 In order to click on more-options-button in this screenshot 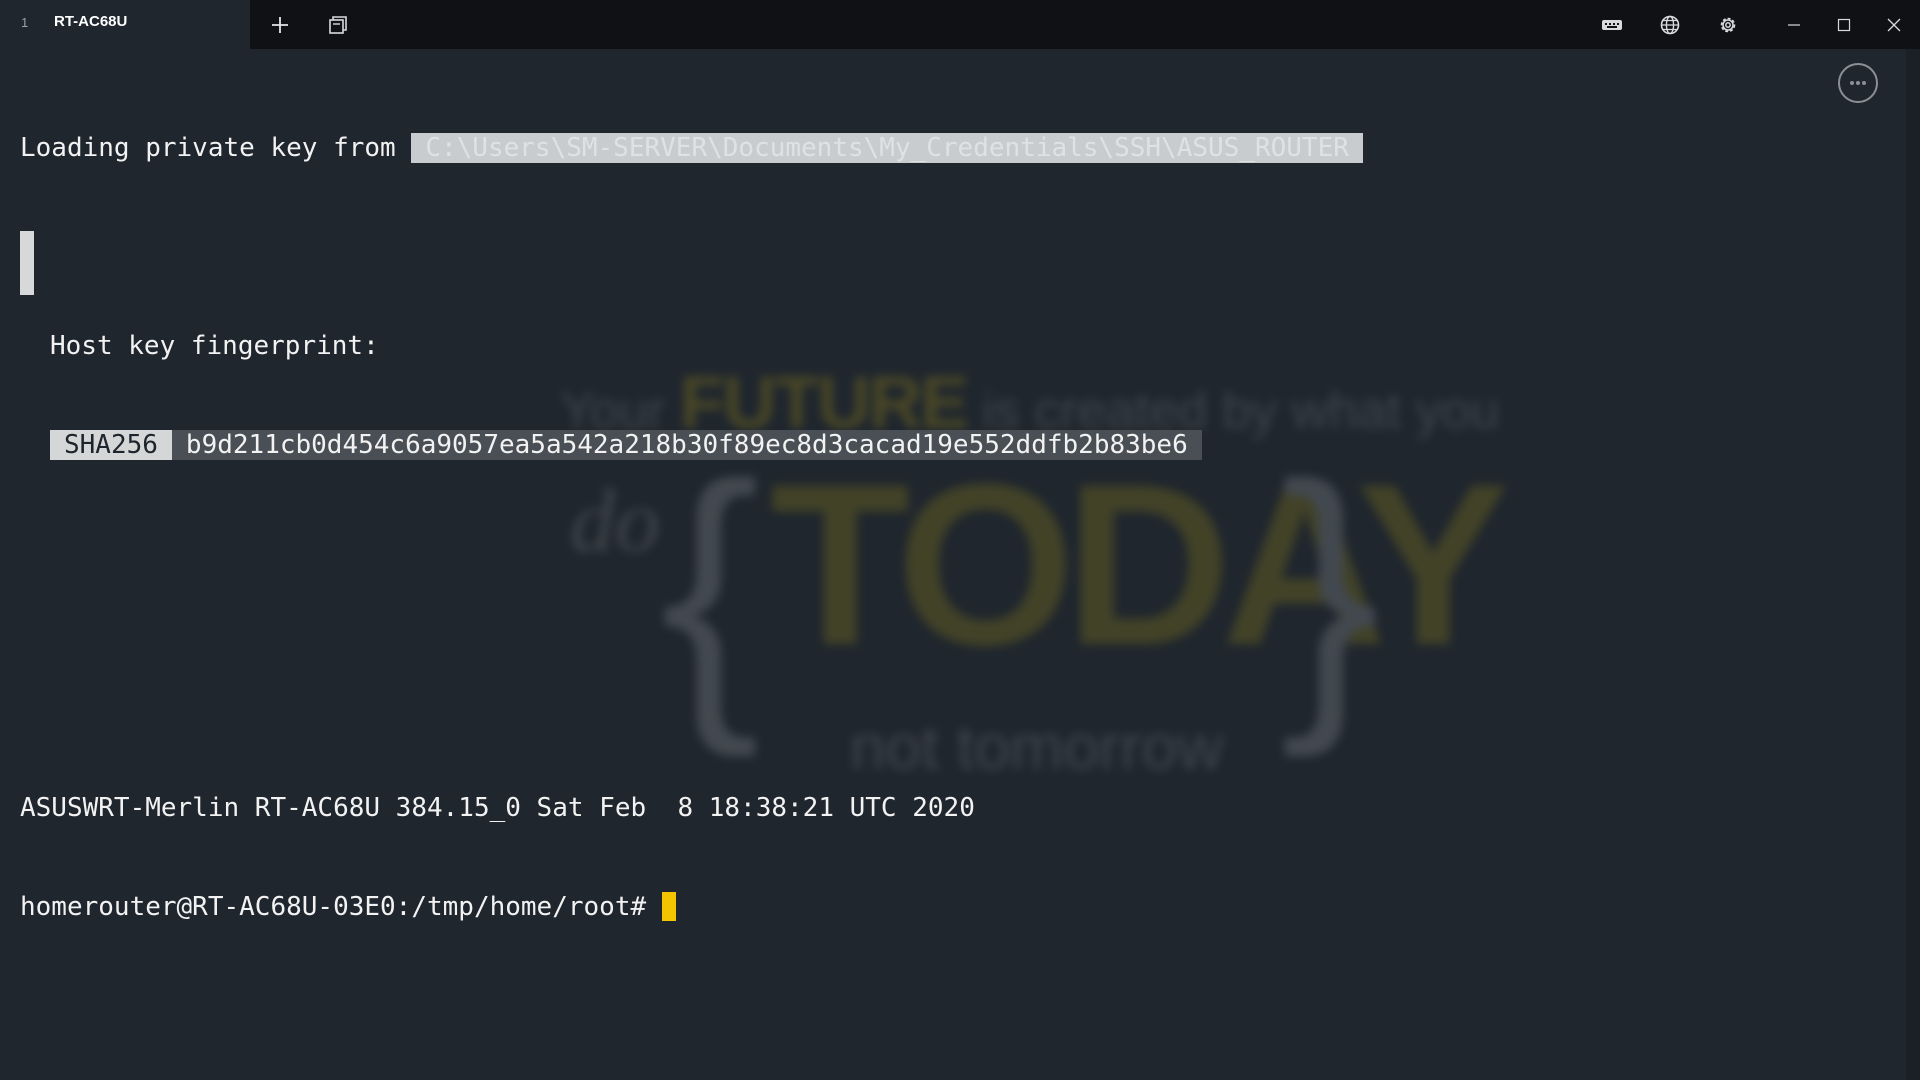, I will do `click(1858, 83)`.